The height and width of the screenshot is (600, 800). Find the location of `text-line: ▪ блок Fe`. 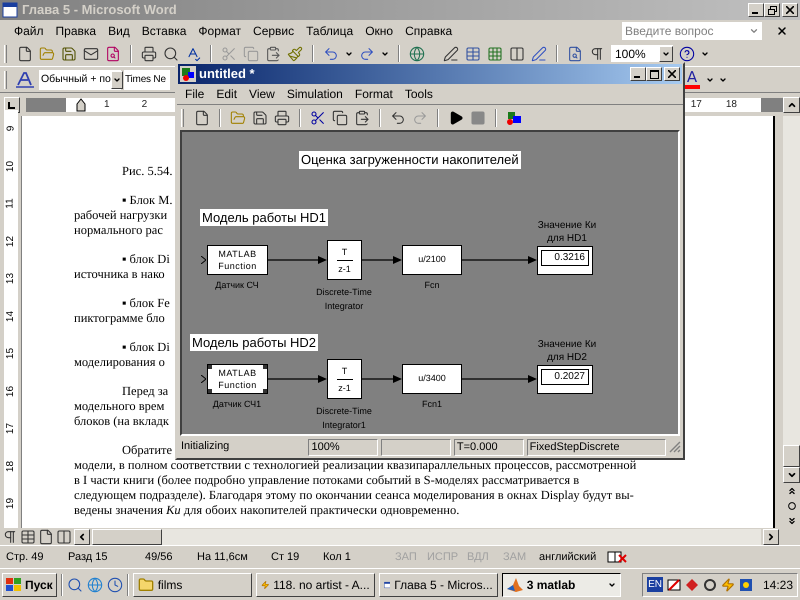

text-line: ▪ блок Fe is located at coordinates (146, 303).